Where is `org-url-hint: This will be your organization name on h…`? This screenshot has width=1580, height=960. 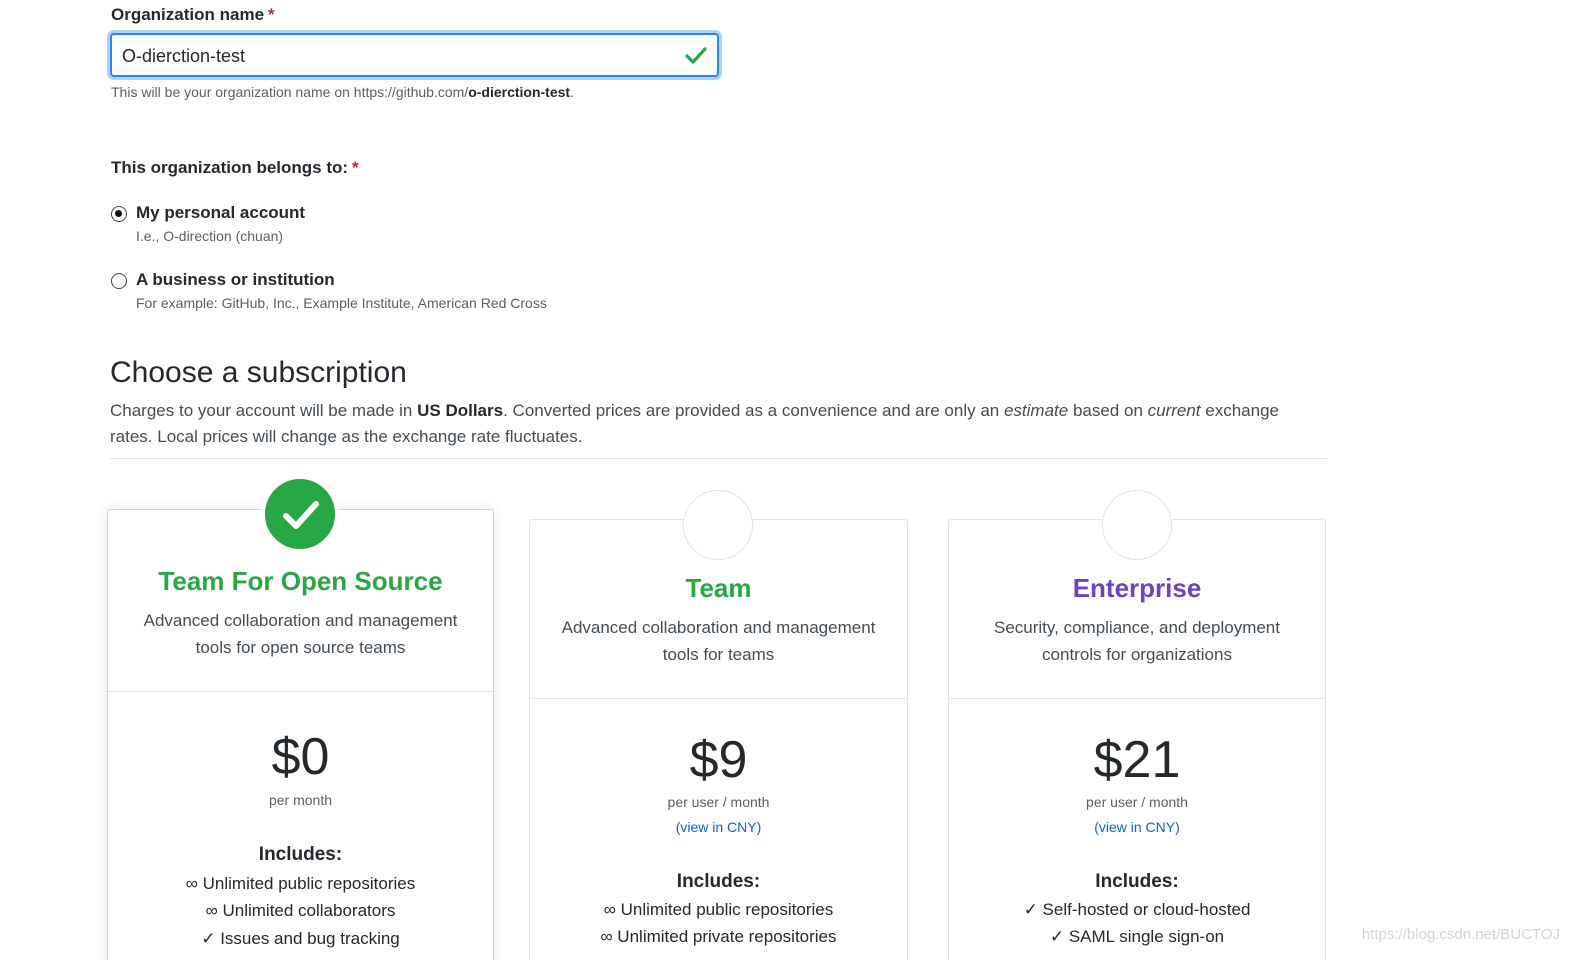
org-url-hint: This will be your organization name on h… is located at coordinates (342, 92).